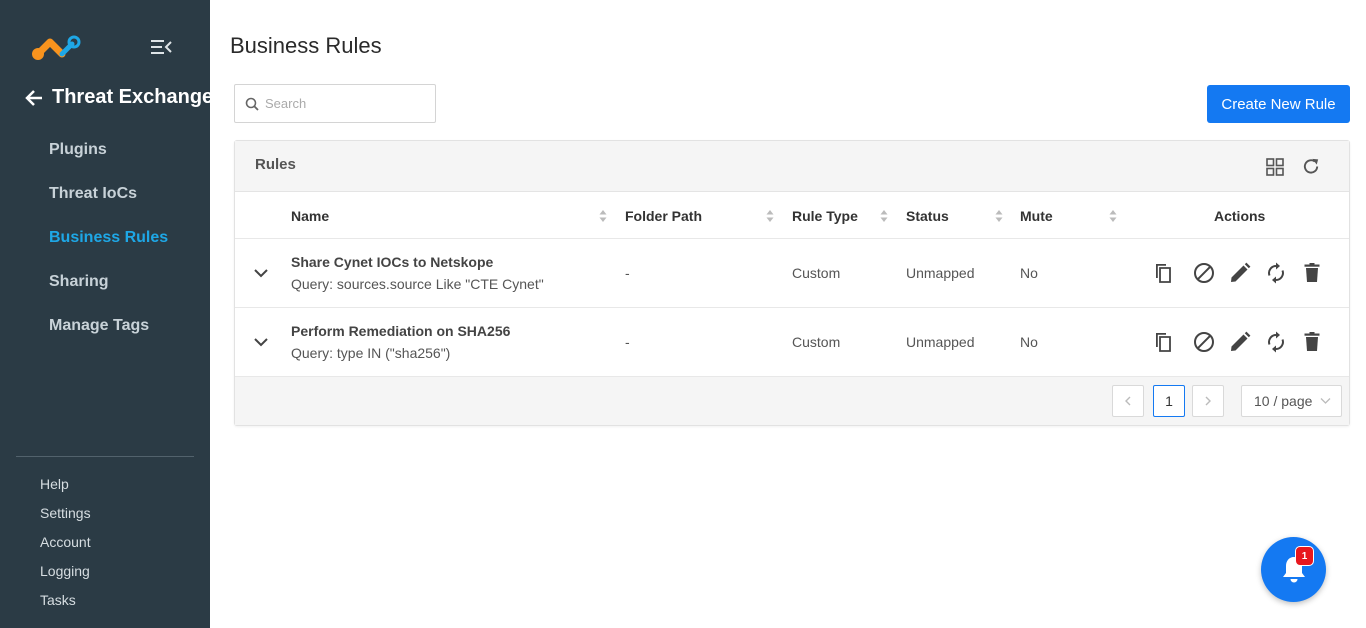  What do you see at coordinates (663, 216) in the screenshot?
I see `column-folder-path: Folder Path` at bounding box center [663, 216].